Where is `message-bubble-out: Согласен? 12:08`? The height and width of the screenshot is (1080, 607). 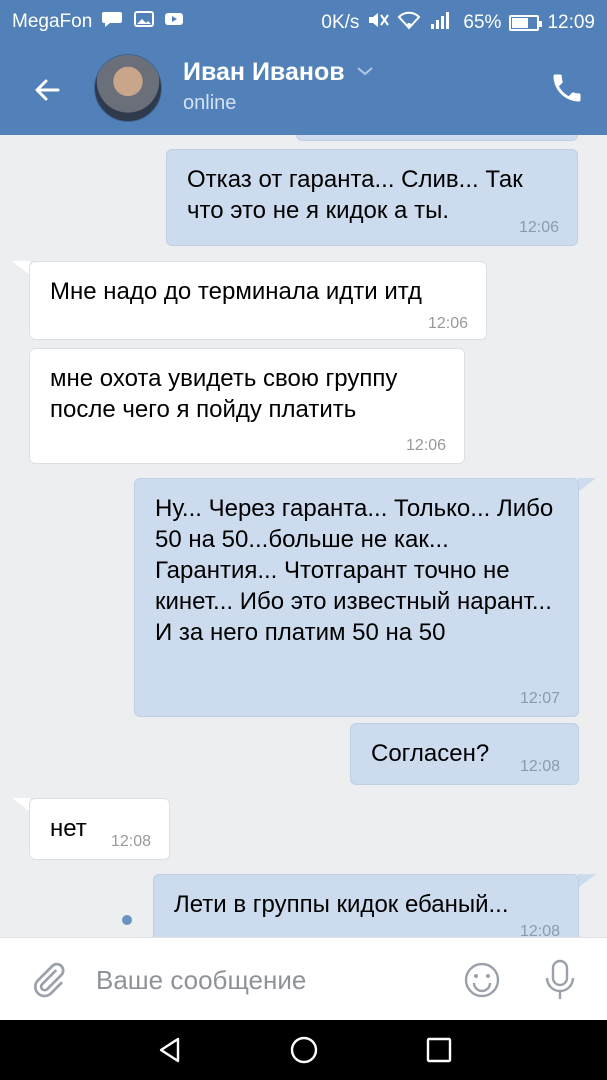
message-bubble-out: Согласен? 12:08 is located at coordinates (464, 754).